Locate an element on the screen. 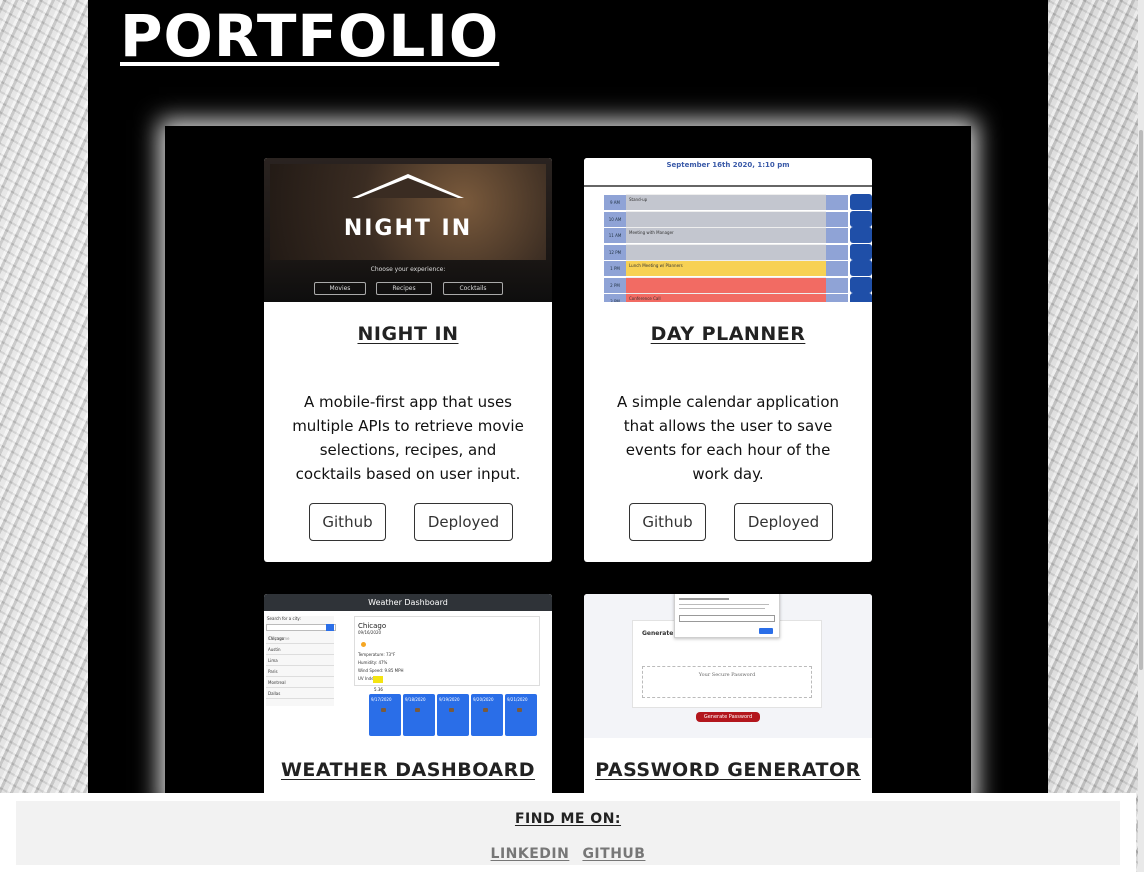 The width and height of the screenshot is (1144, 872). uv-index-badge: 5.36 is located at coordinates (378, 684).